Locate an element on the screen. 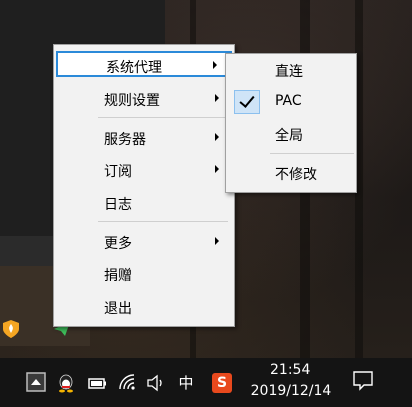  menu-item-label: 订阅 is located at coordinates (118, 172).